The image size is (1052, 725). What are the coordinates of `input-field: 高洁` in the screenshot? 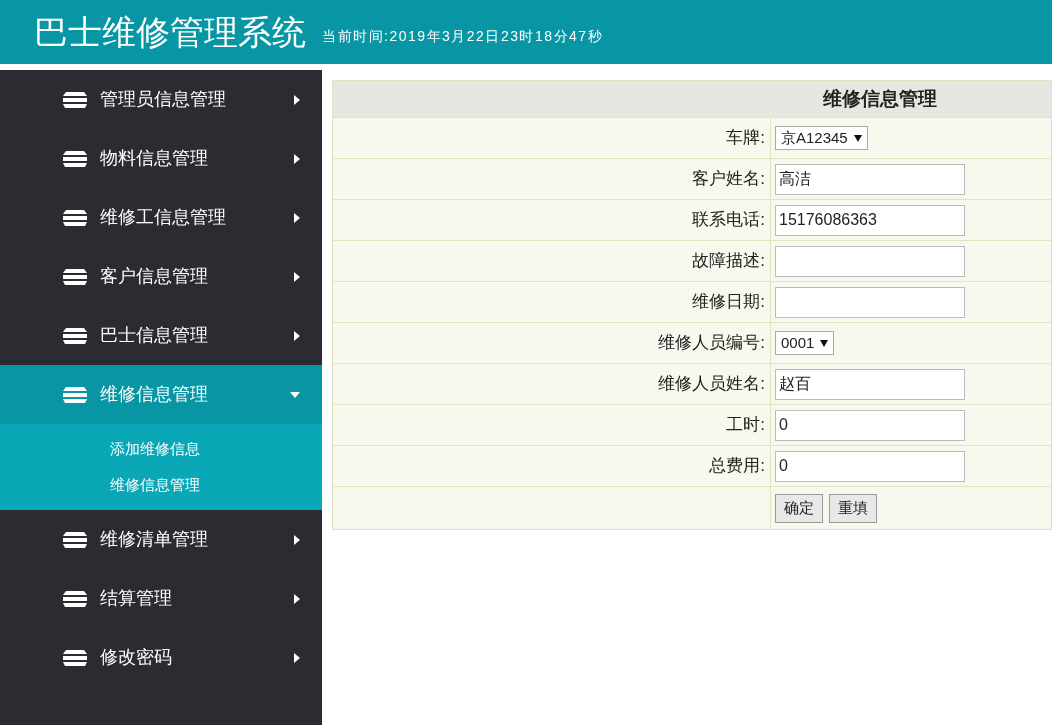 It's located at (870, 179).